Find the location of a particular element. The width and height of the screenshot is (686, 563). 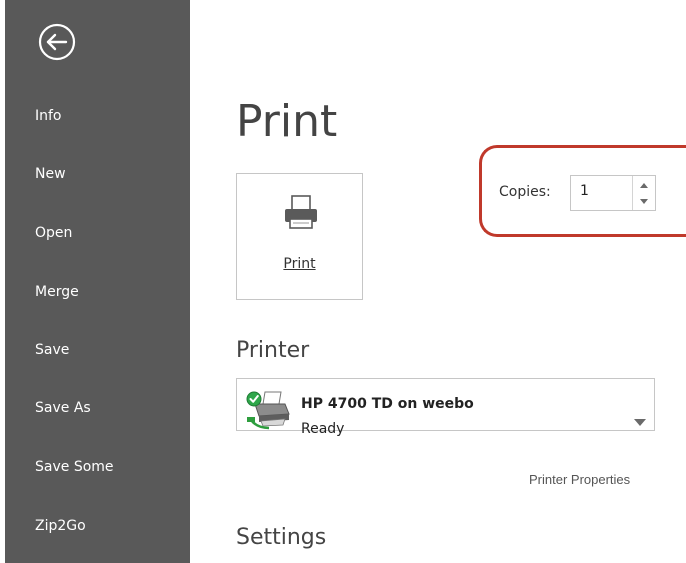

print-button-label: Print is located at coordinates (299, 264).